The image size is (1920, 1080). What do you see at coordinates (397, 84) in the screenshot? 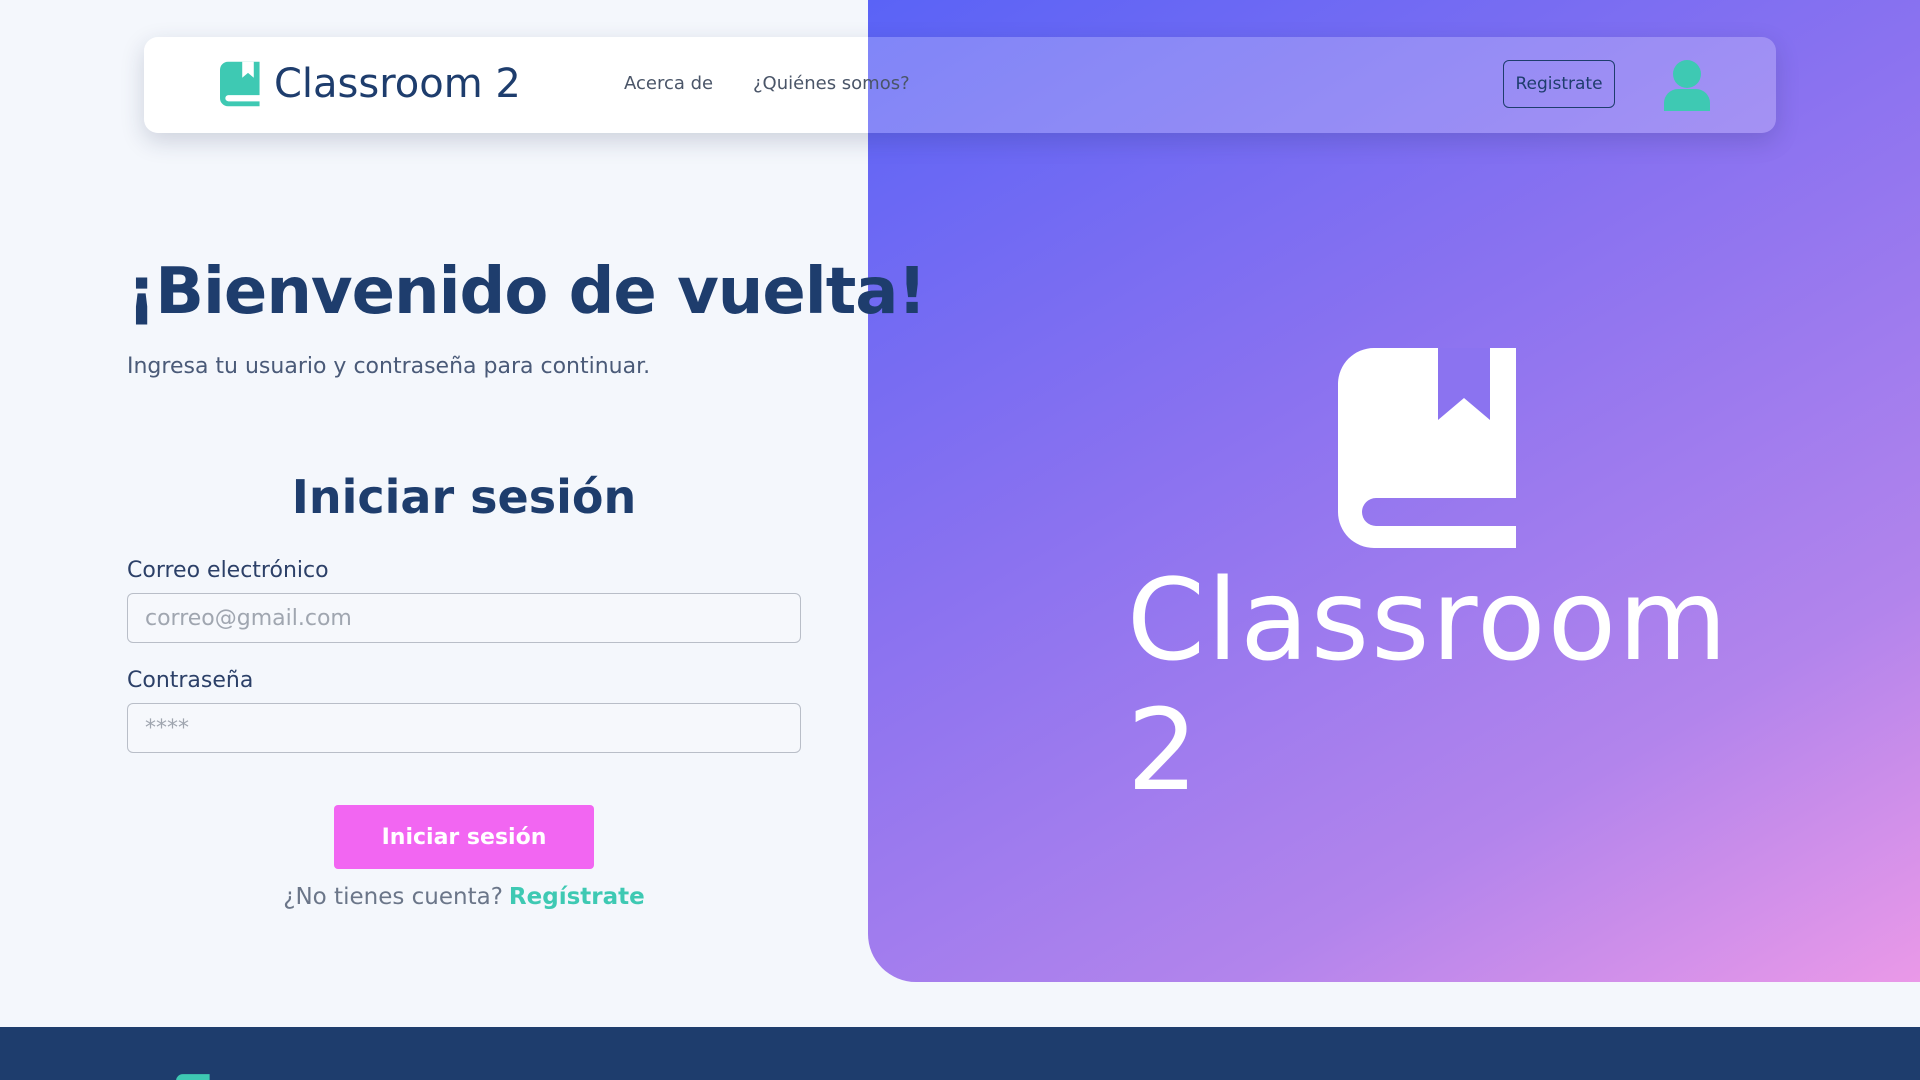
I see `brand-name: Classroom 2` at bounding box center [397, 84].